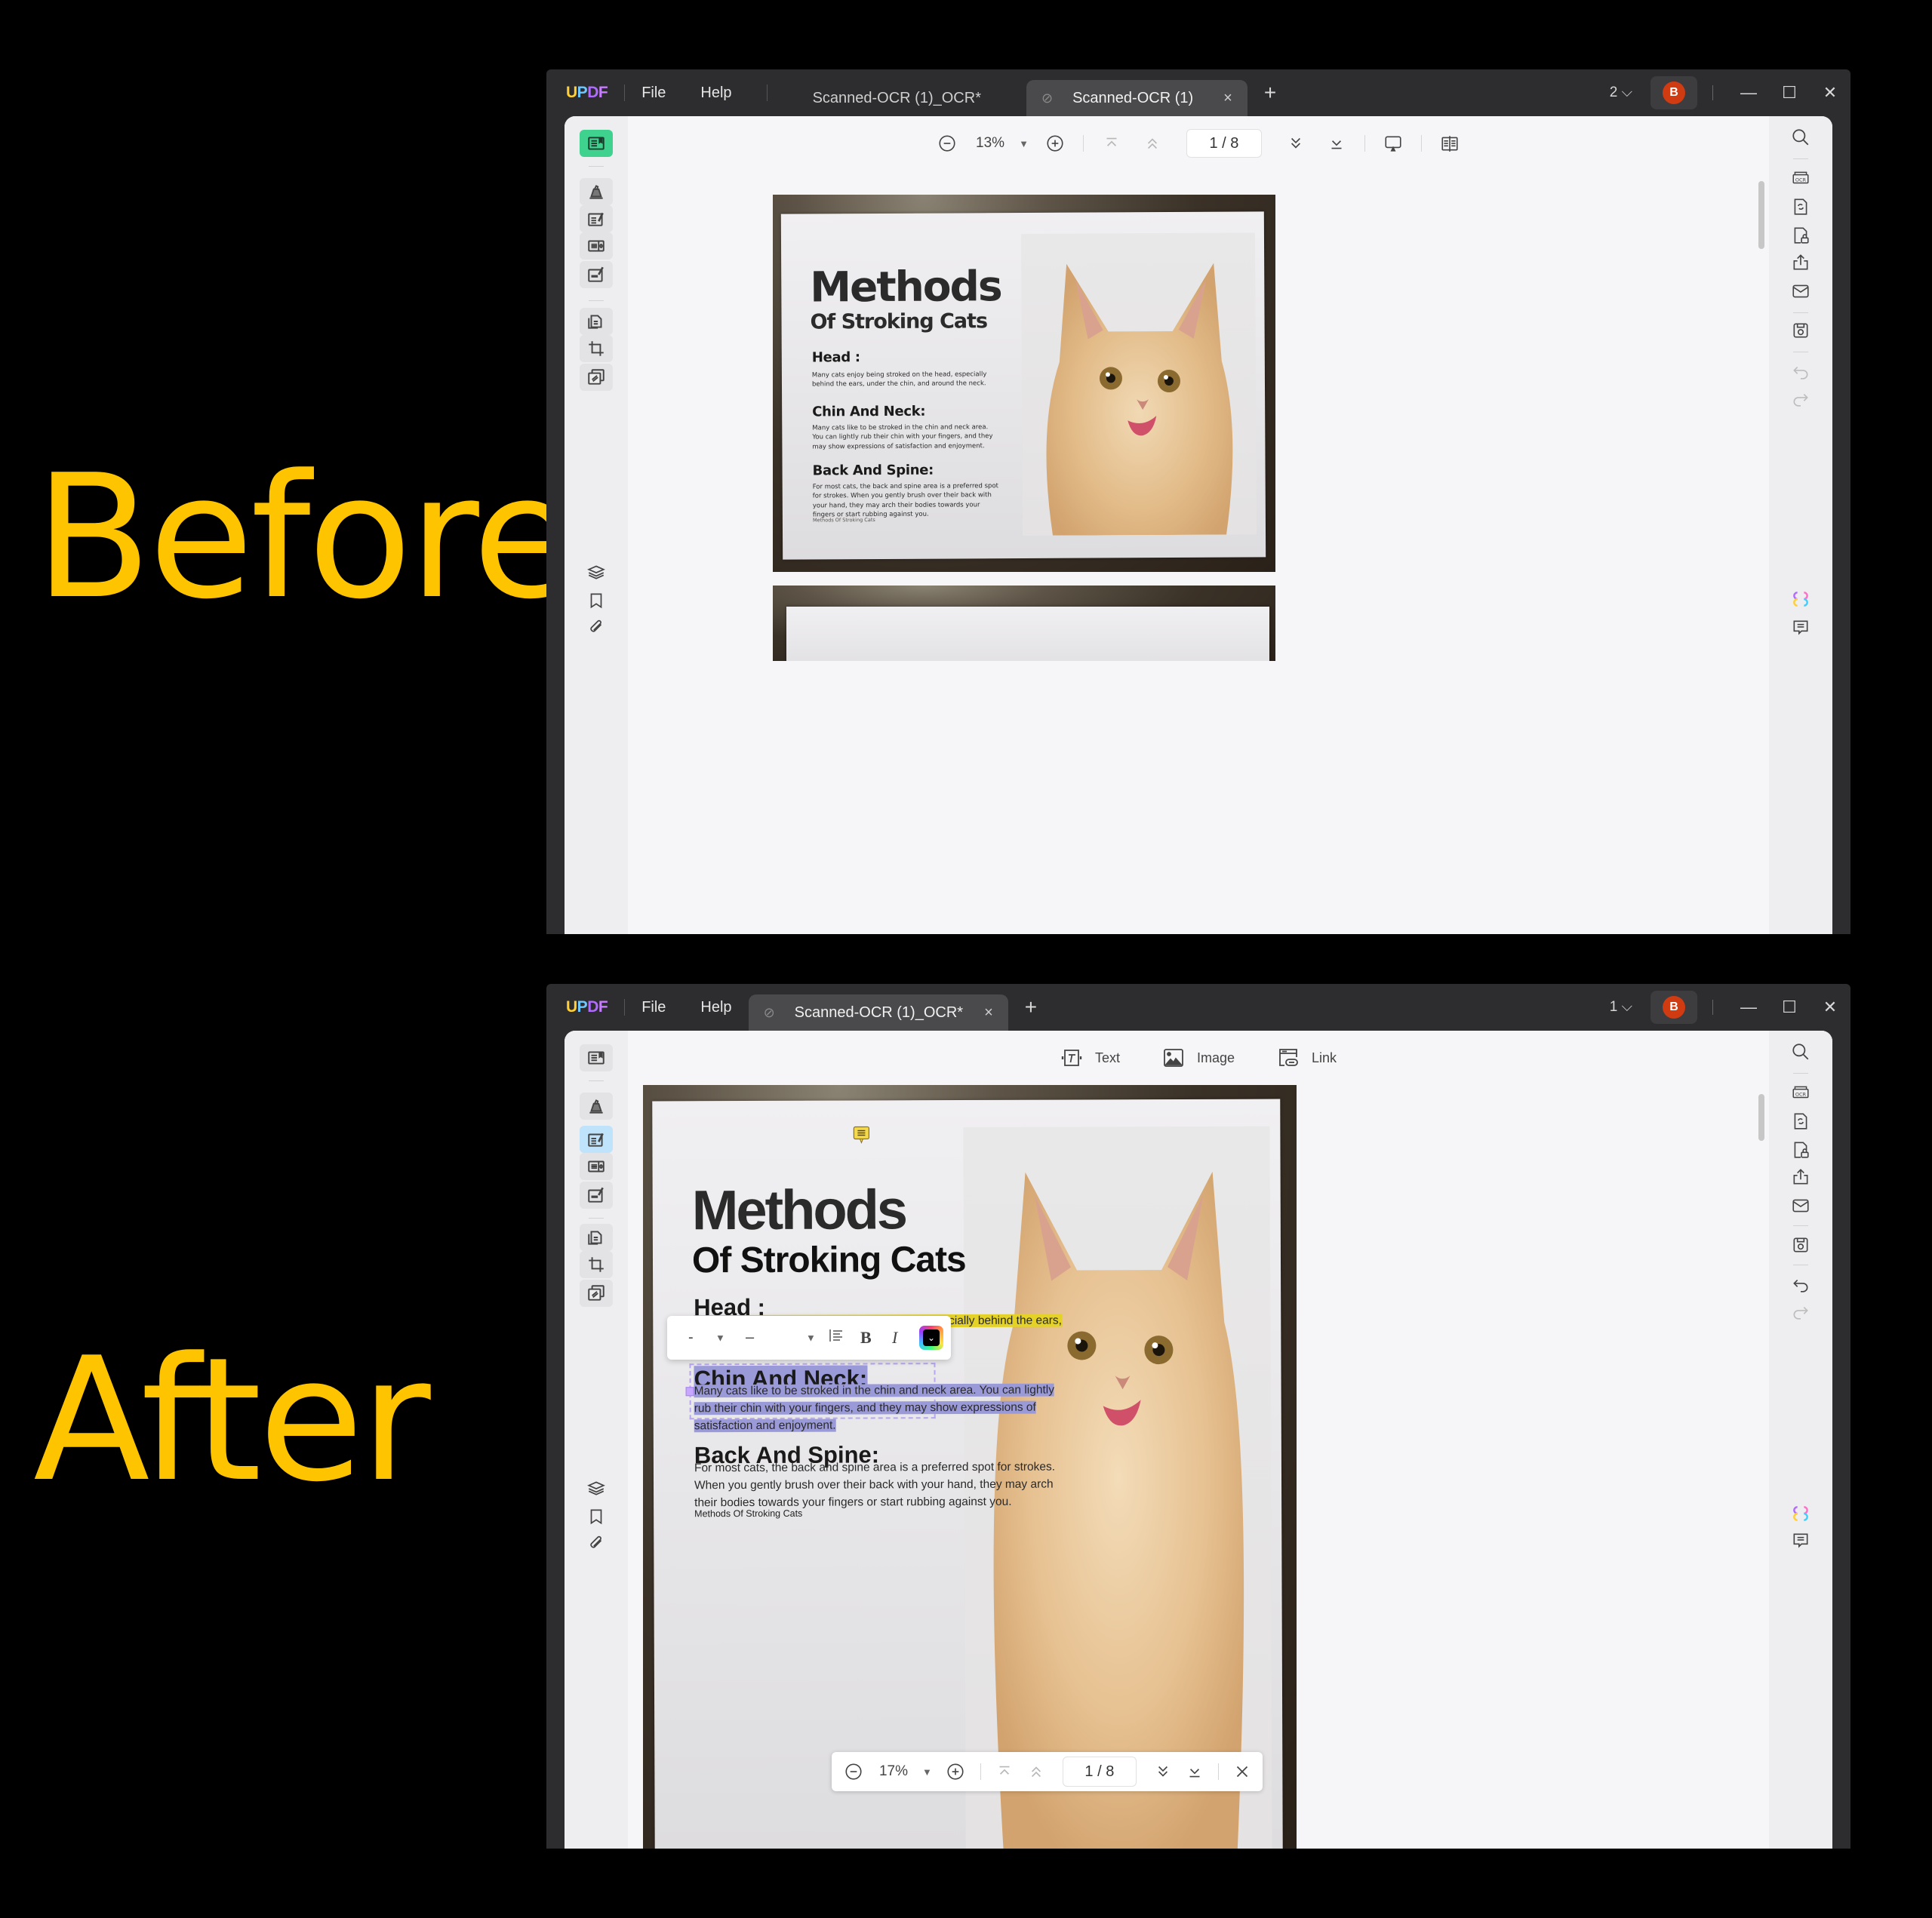 Image resolution: width=1932 pixels, height=1918 pixels. What do you see at coordinates (947, 143) in the screenshot?
I see `zoom-out-button` at bounding box center [947, 143].